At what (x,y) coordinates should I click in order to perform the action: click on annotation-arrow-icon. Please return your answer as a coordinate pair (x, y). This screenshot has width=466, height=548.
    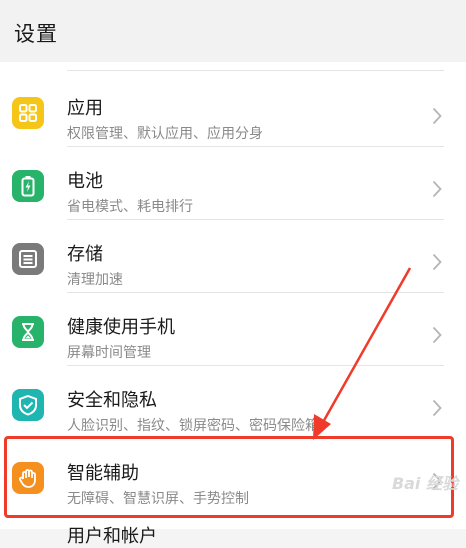
    Looking at the image, I should click on (362, 353).